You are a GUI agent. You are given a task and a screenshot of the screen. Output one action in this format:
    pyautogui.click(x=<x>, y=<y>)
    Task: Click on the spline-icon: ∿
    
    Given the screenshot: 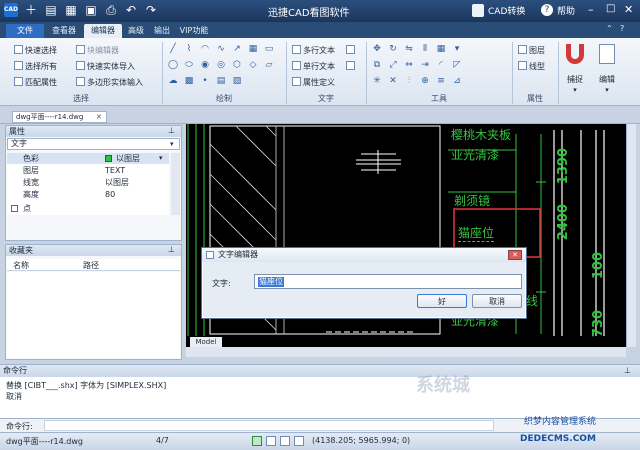 What is the action you would take?
    pyautogui.click(x=221, y=49)
    